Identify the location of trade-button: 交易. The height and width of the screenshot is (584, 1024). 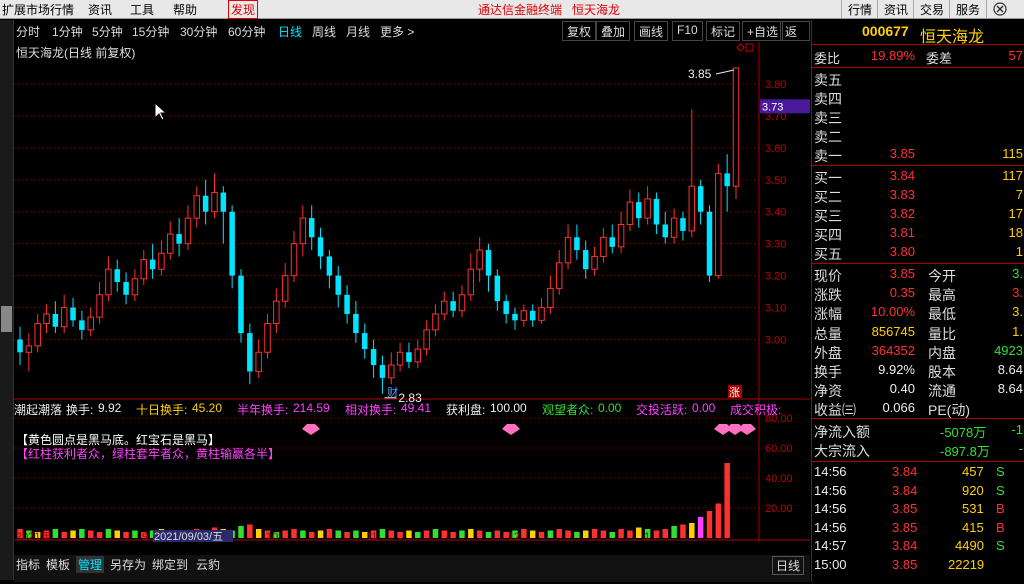
(931, 9).